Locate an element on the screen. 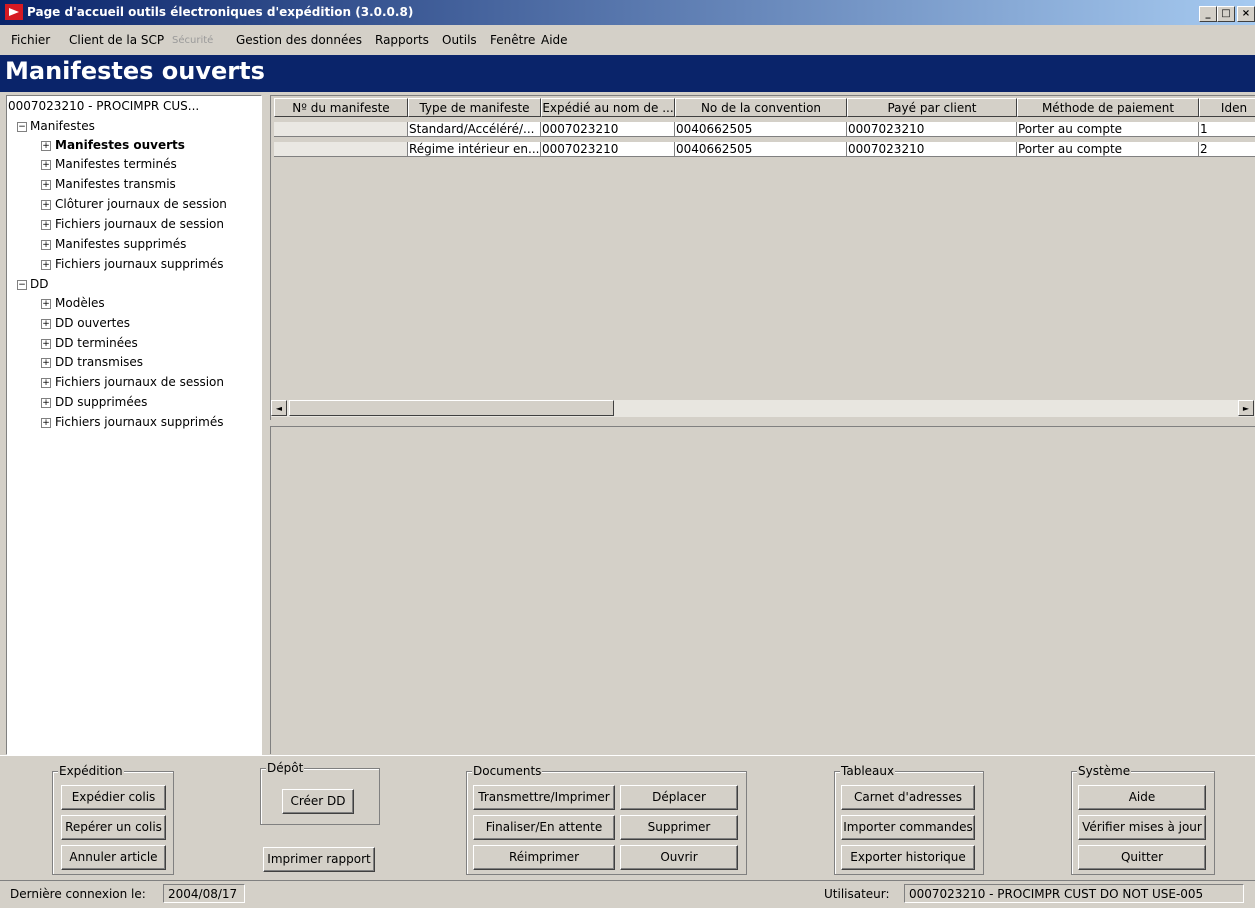  finaliser-en-attente-button: Finaliser/En attente is located at coordinates (544, 827).